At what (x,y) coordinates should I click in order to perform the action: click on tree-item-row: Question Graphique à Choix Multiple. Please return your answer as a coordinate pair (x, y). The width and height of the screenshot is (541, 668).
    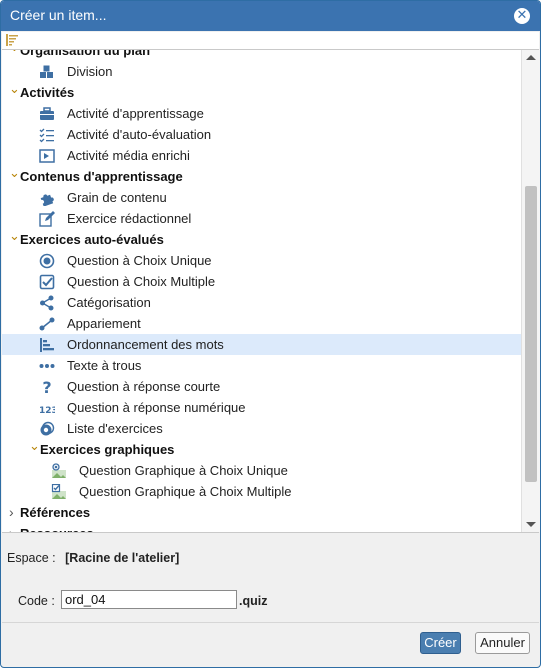
    Looking at the image, I should click on (261, 491).